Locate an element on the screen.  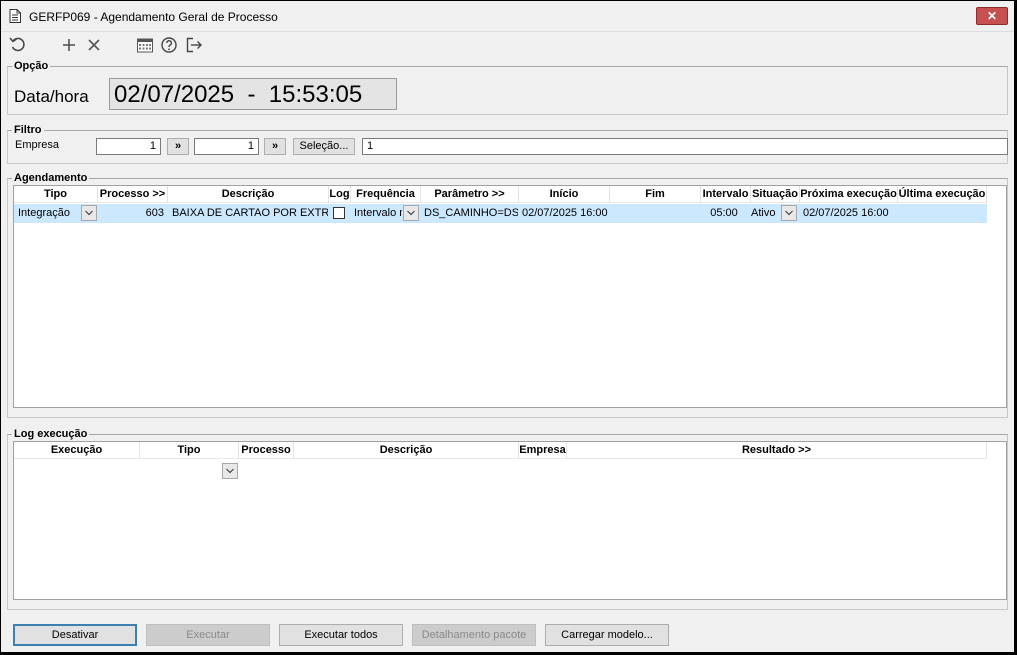
col-log-tipo: Tipo is located at coordinates (189, 450).